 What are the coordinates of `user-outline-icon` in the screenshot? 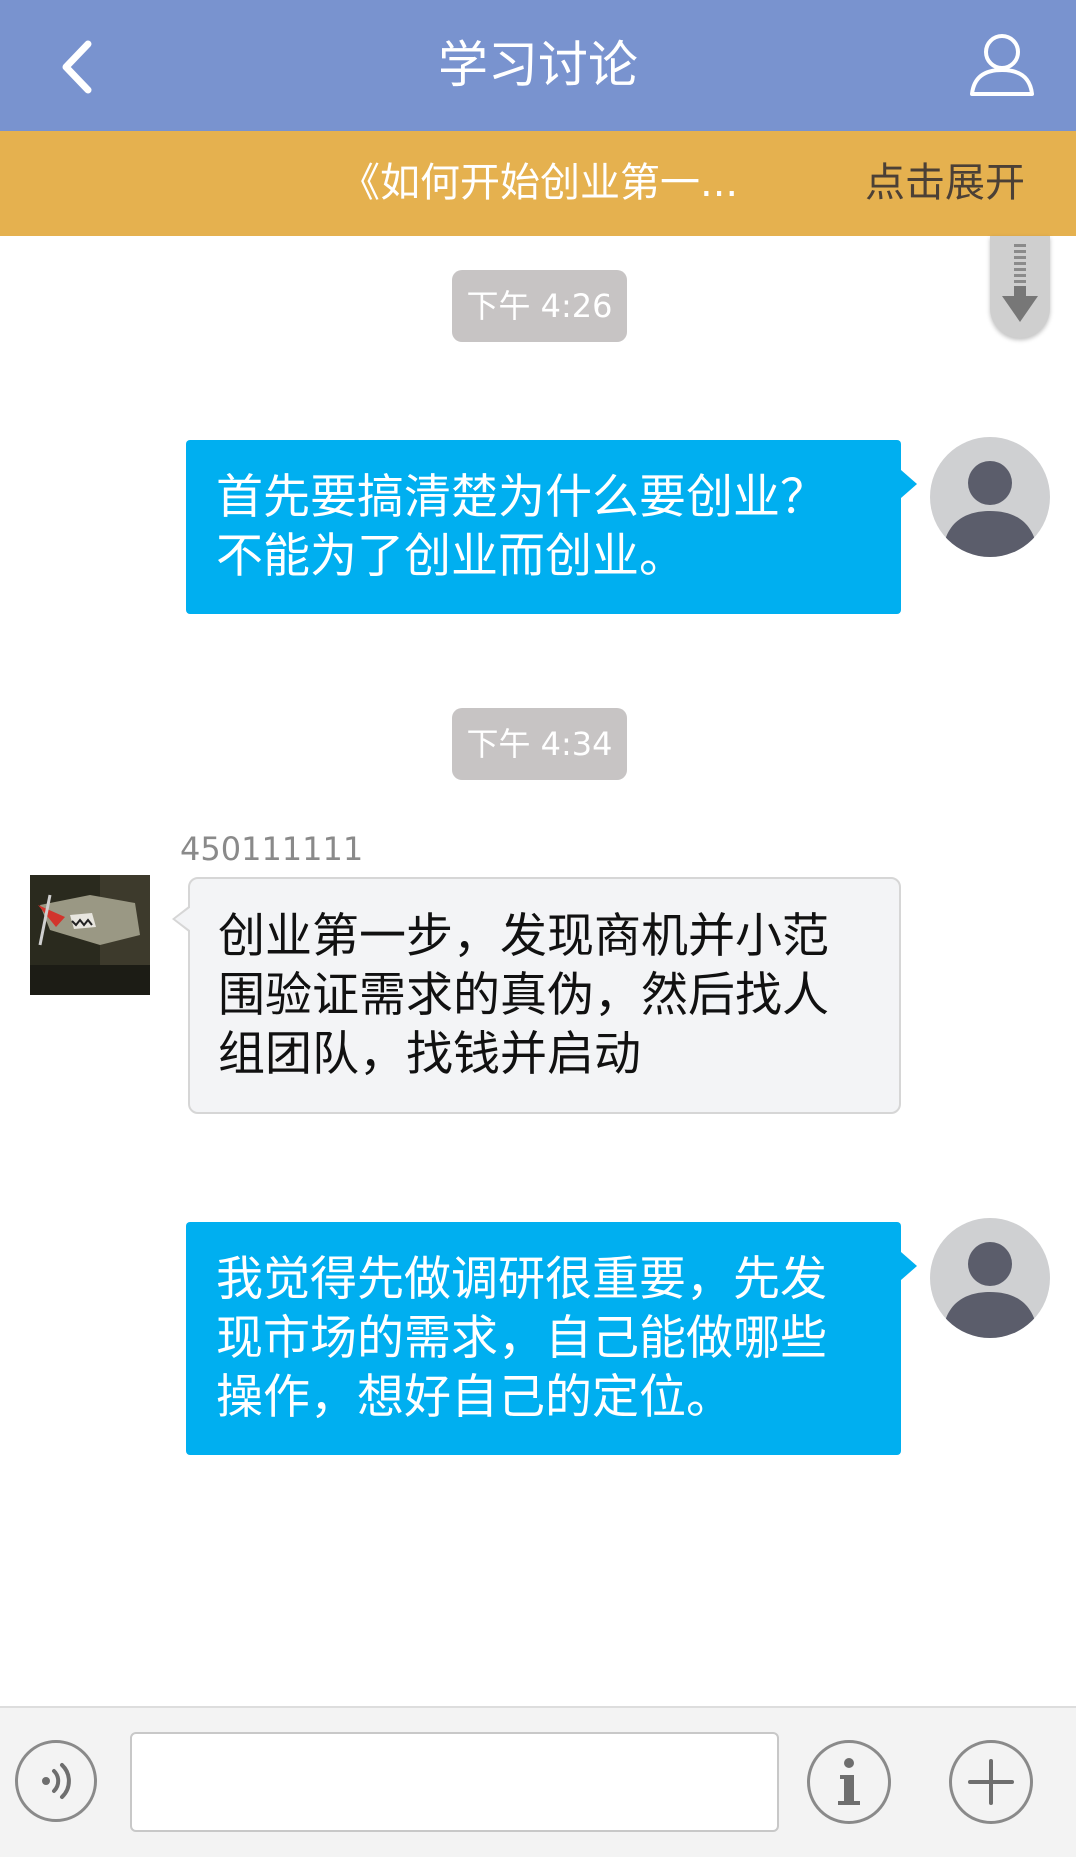 It's located at (1002, 65).